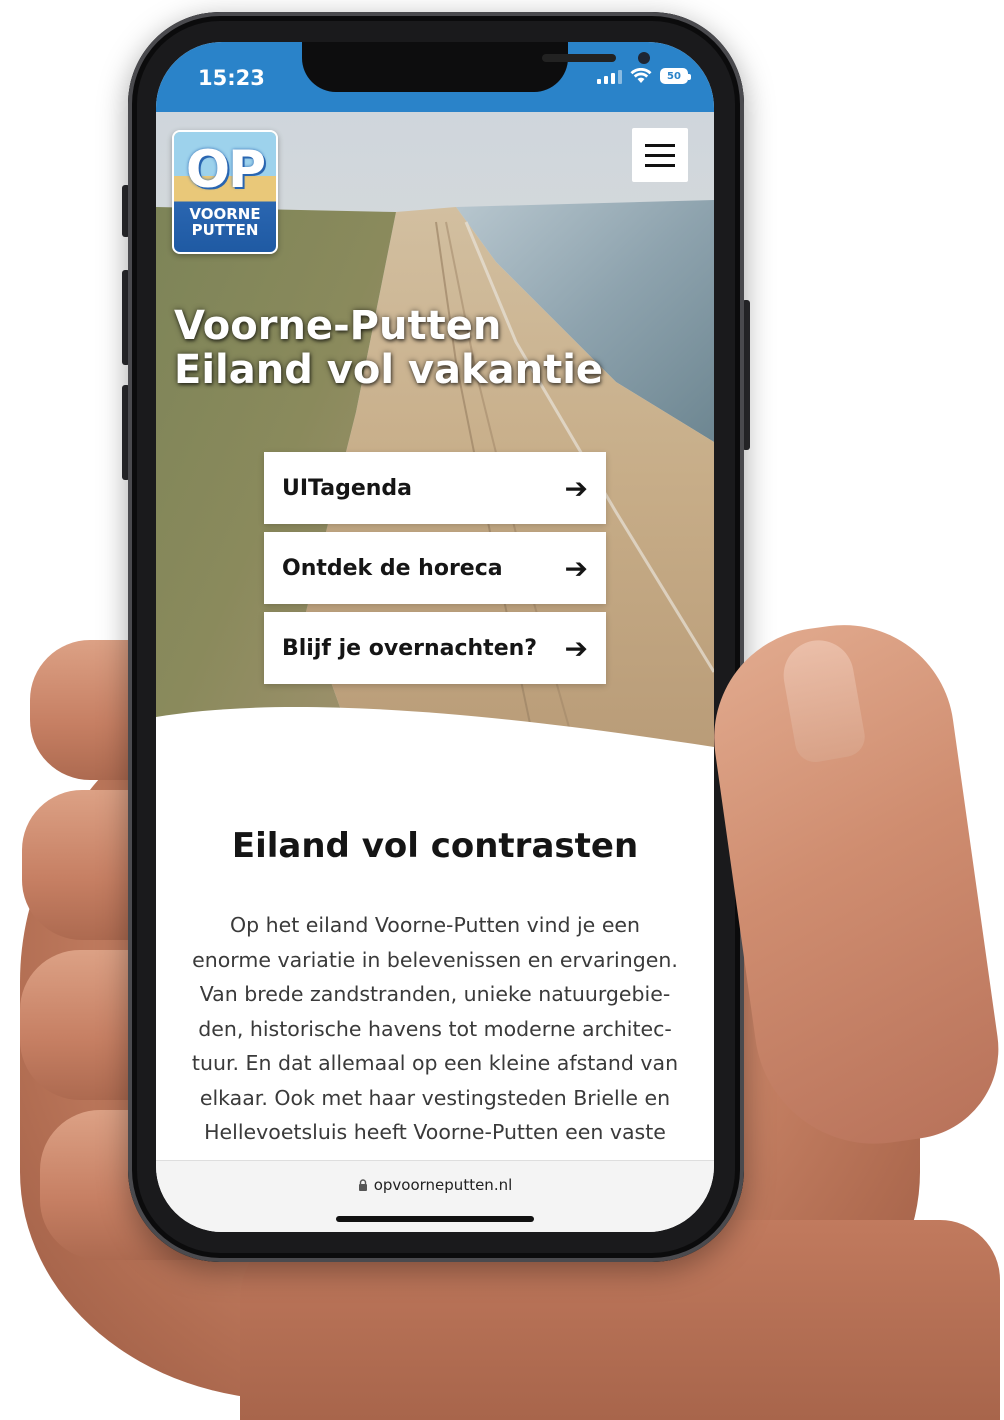  I want to click on site-logo: OP VOORNE PUTTEN, so click(225, 192).